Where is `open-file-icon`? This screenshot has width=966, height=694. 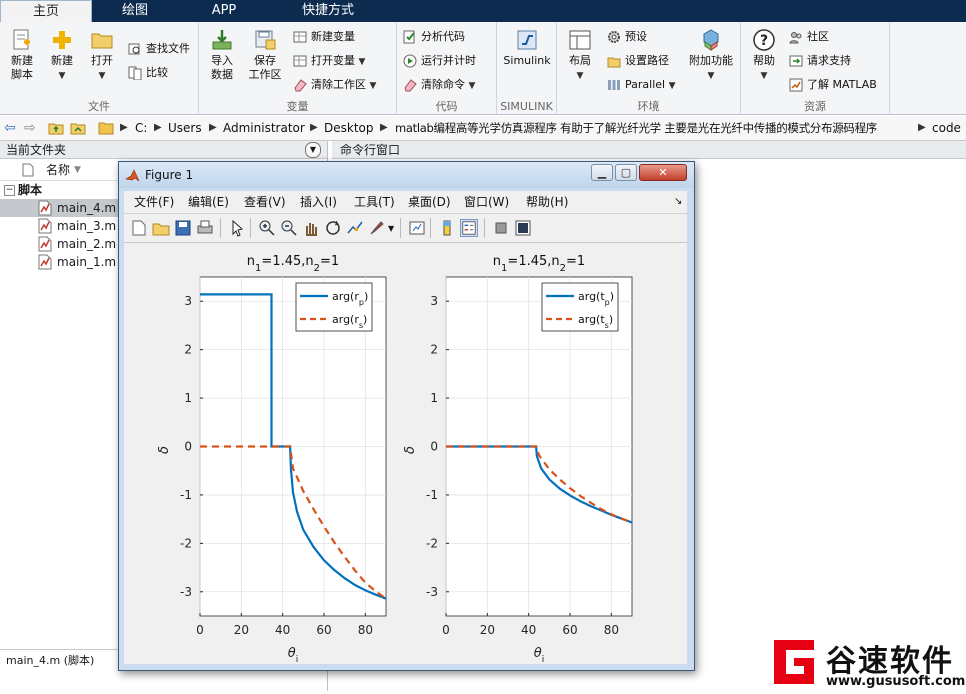 open-file-icon is located at coordinates (161, 228).